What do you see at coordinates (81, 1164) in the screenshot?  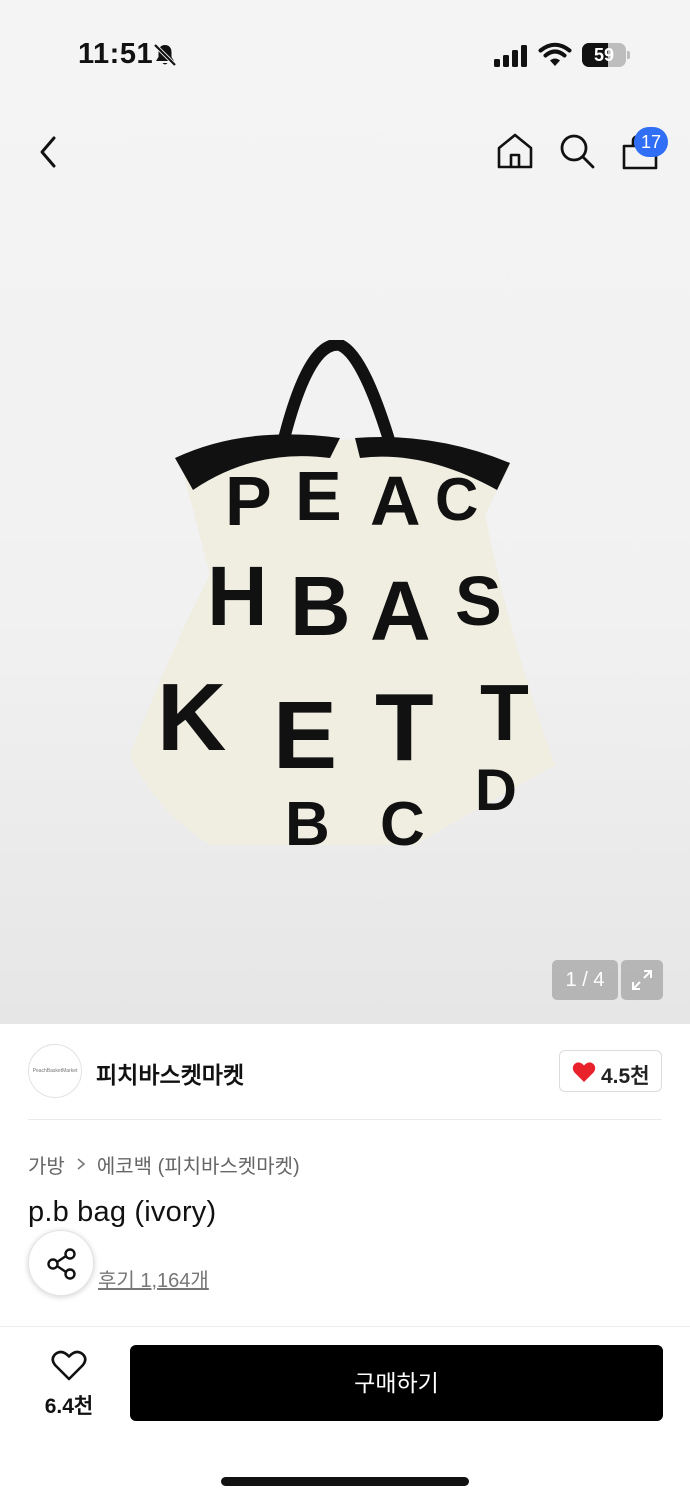 I see `chevron-right-icon` at bounding box center [81, 1164].